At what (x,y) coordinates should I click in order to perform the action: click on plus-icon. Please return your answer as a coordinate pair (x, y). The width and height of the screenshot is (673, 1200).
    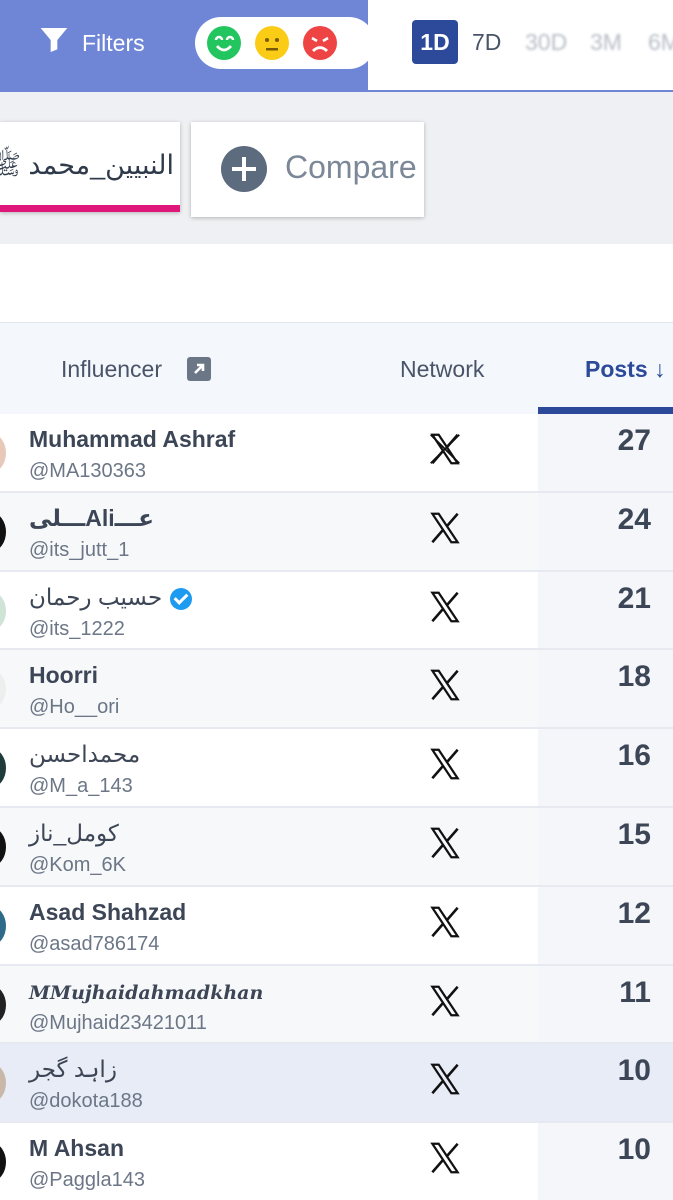
    Looking at the image, I should click on (244, 169).